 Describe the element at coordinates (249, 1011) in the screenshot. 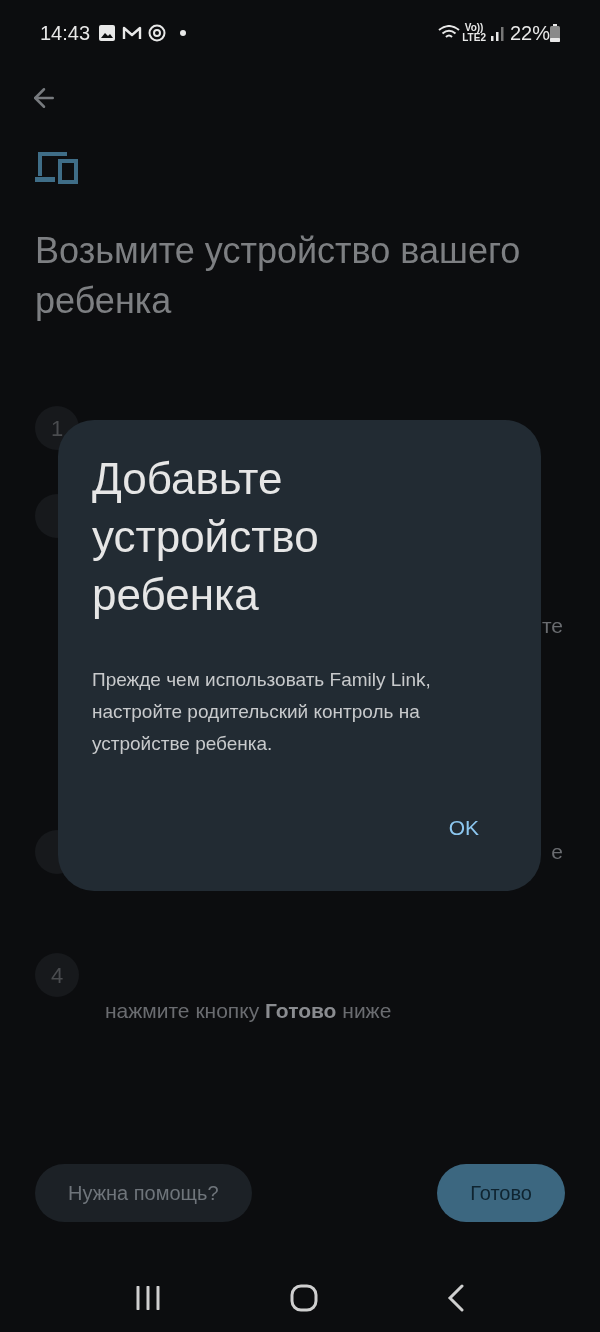

I see `step-text: нажмите кнопку Готово ниже` at that location.